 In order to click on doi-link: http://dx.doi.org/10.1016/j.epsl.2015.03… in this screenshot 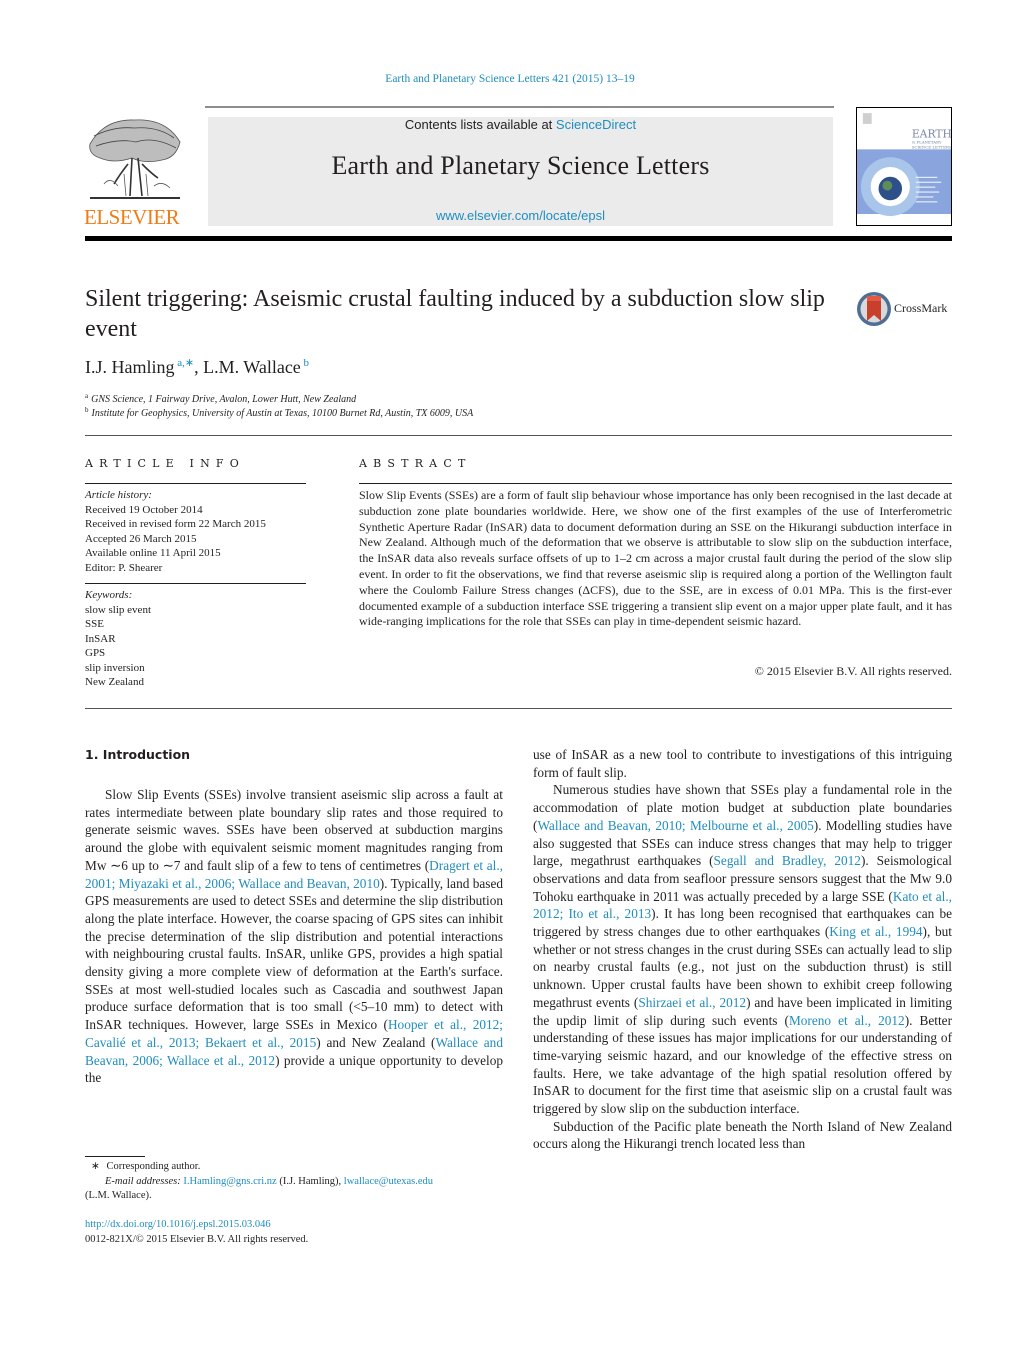, I will do `click(295, 1225)`.